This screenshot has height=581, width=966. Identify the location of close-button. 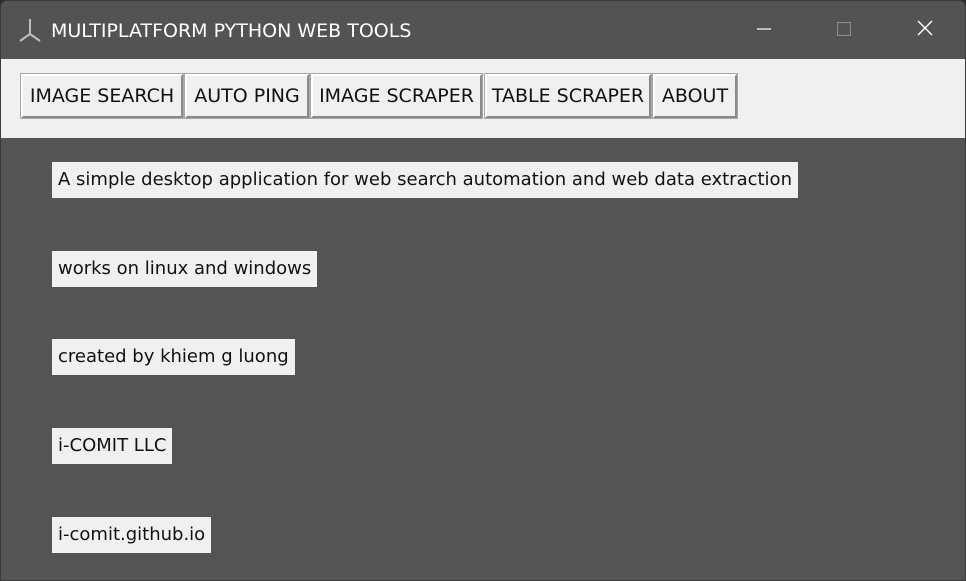
(925, 30).